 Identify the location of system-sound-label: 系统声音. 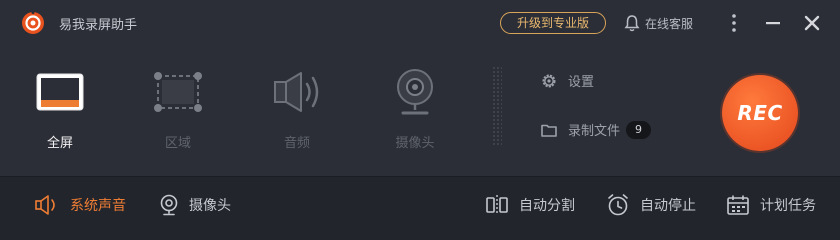
(98, 206).